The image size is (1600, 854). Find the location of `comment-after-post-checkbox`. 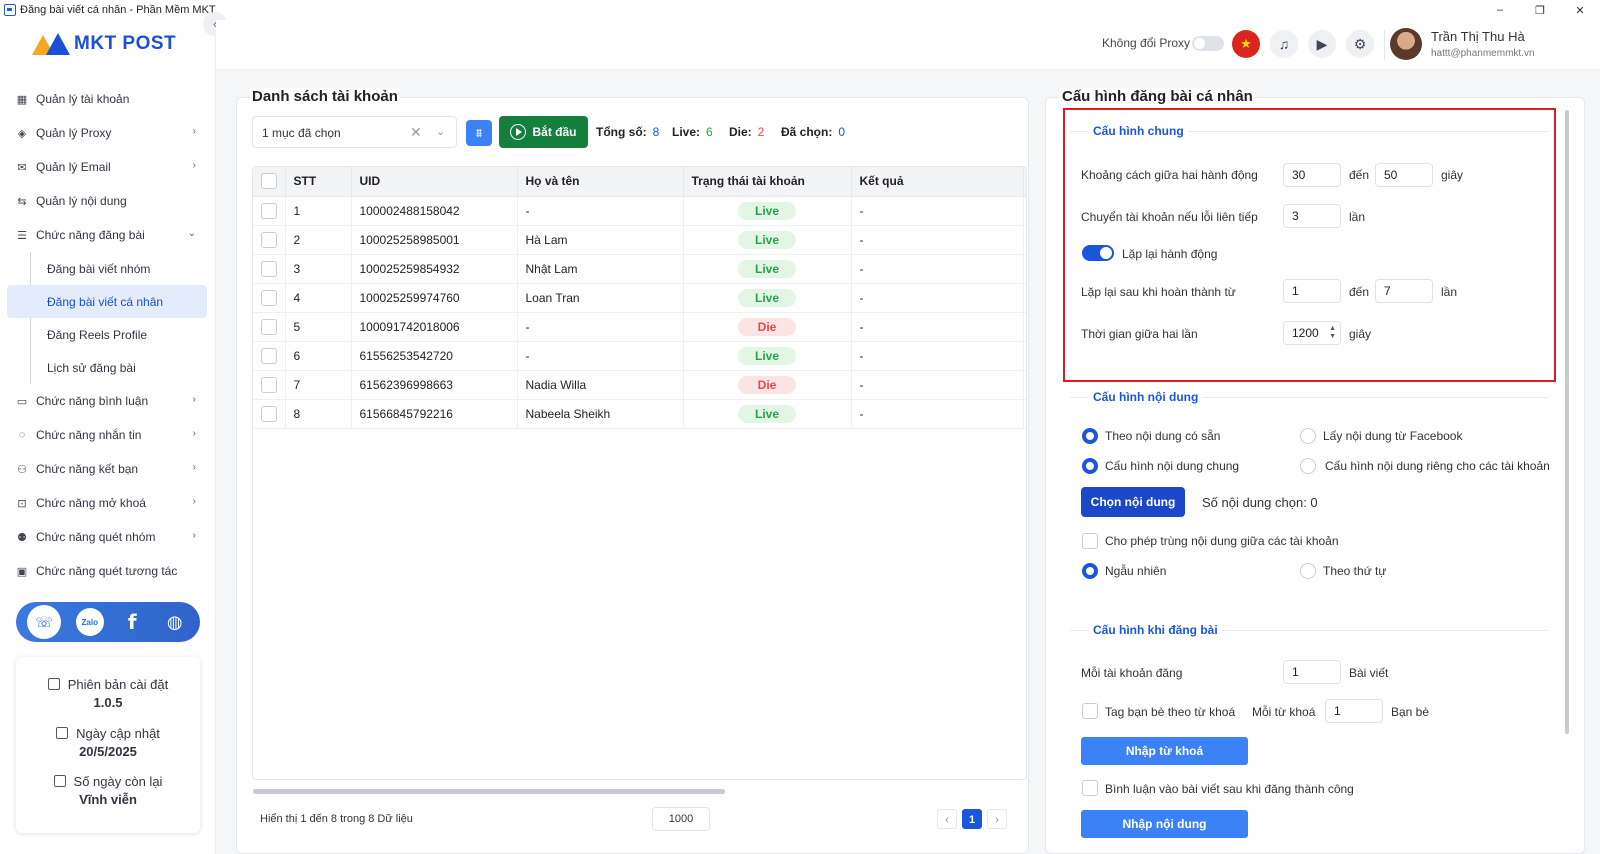

comment-after-post-checkbox is located at coordinates (1090, 788).